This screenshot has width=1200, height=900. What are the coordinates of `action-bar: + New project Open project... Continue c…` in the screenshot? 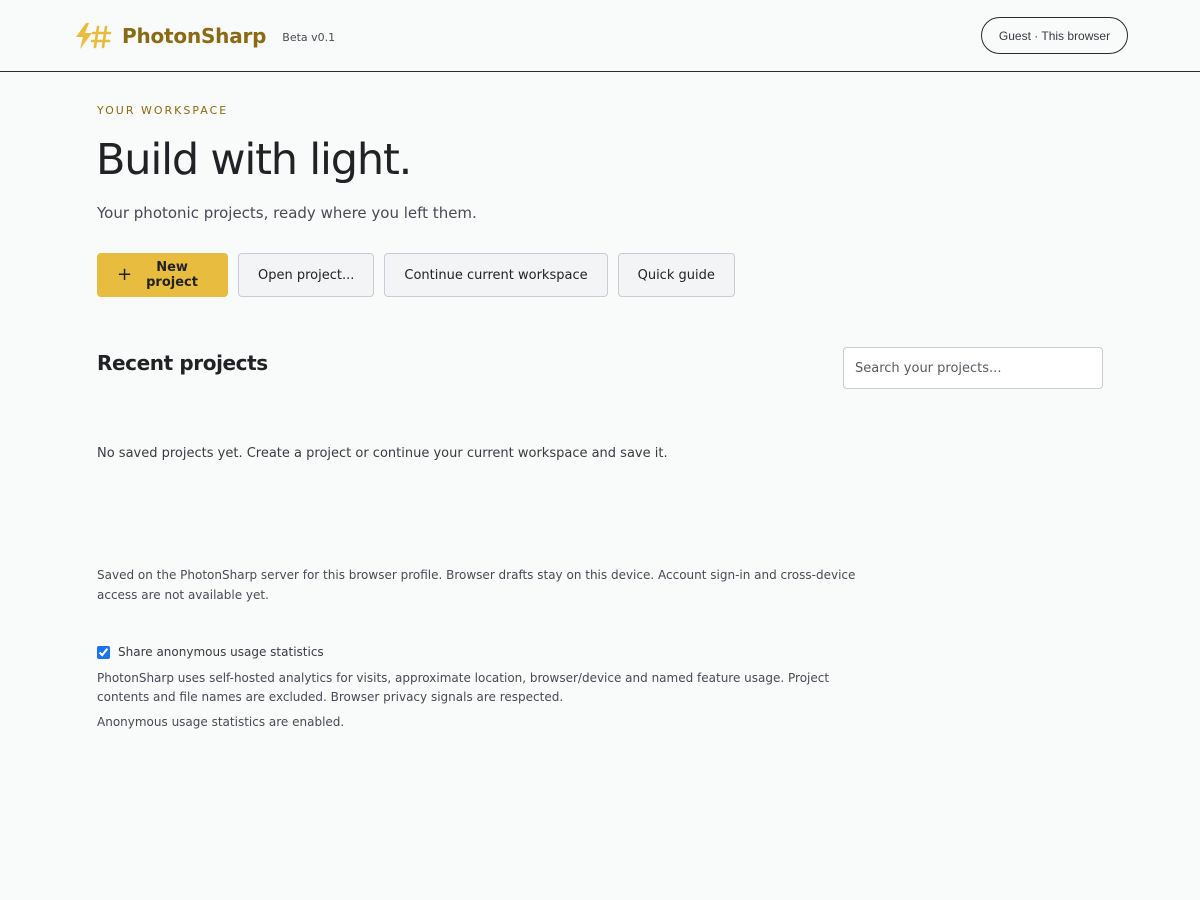 It's located at (416, 275).